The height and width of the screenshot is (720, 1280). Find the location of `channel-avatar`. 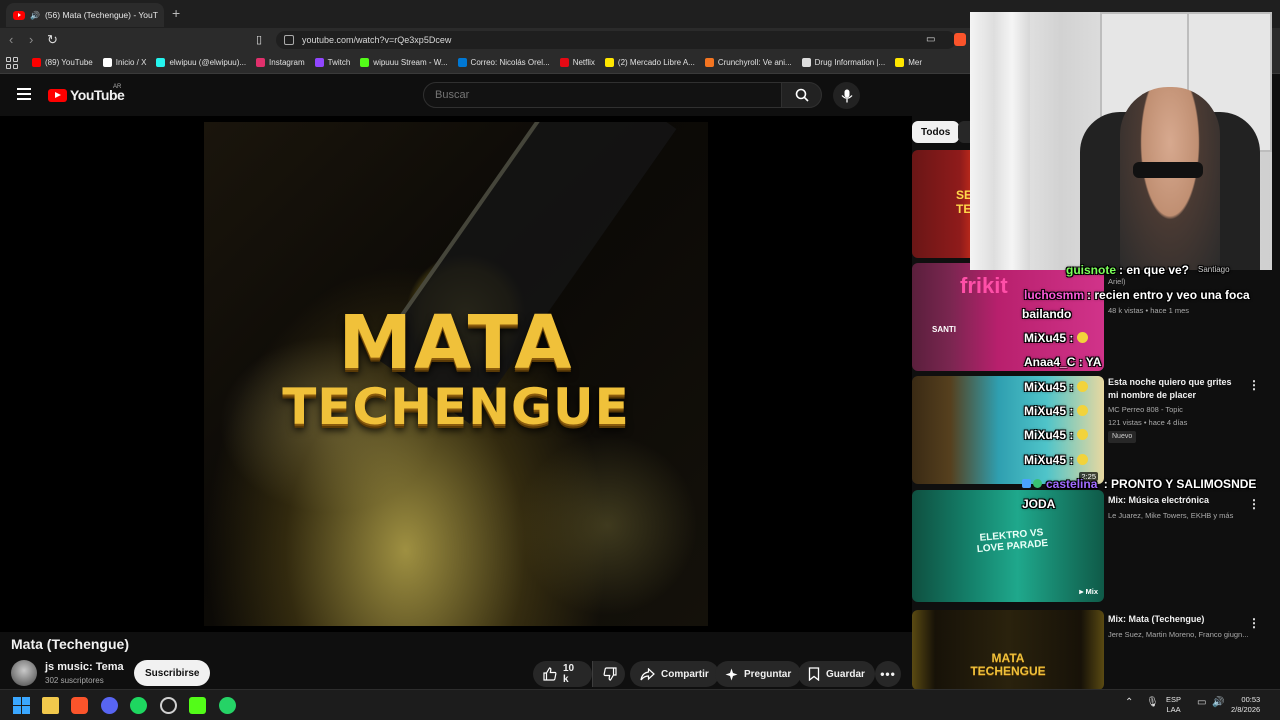

channel-avatar is located at coordinates (24, 673).